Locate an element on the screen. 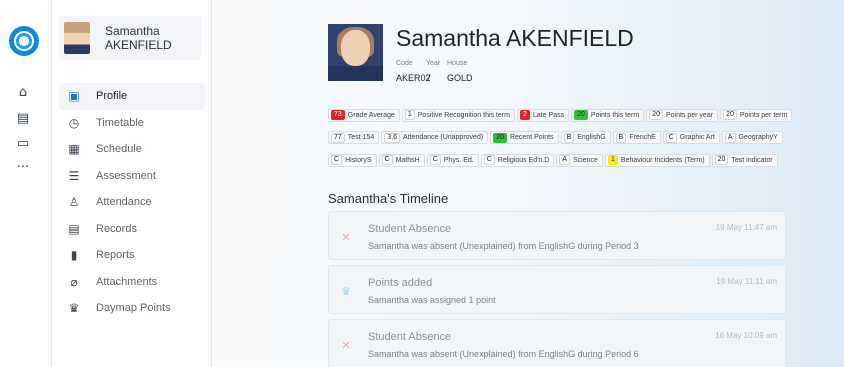 The height and width of the screenshot is (367, 844). sidebar-item-attendance: ♙ Attendance is located at coordinates (132, 202).